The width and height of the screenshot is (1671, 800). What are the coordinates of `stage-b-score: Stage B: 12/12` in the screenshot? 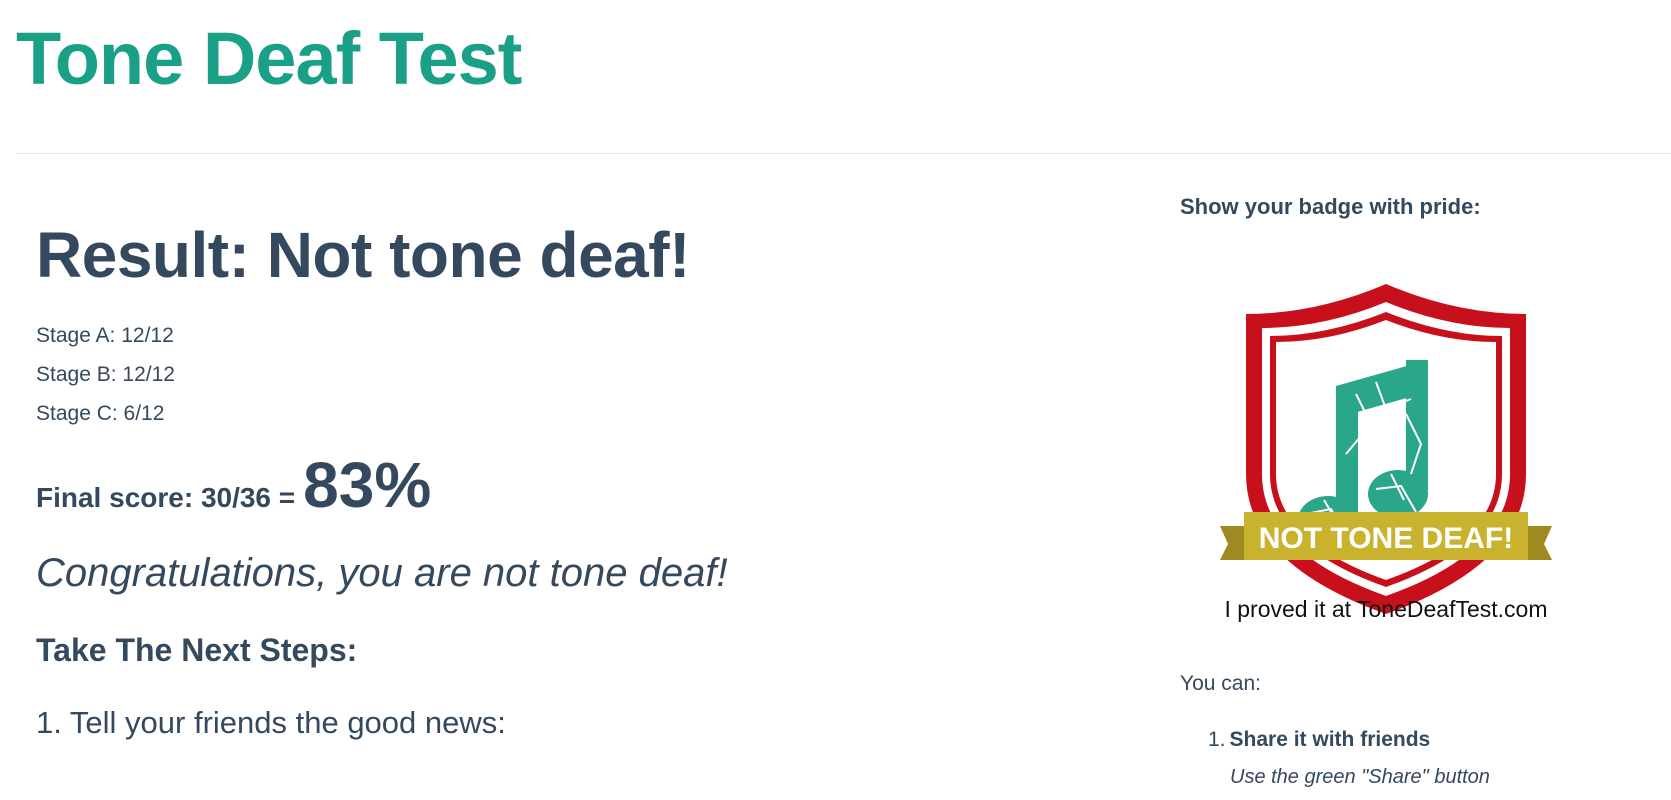 It's located at (105, 375).